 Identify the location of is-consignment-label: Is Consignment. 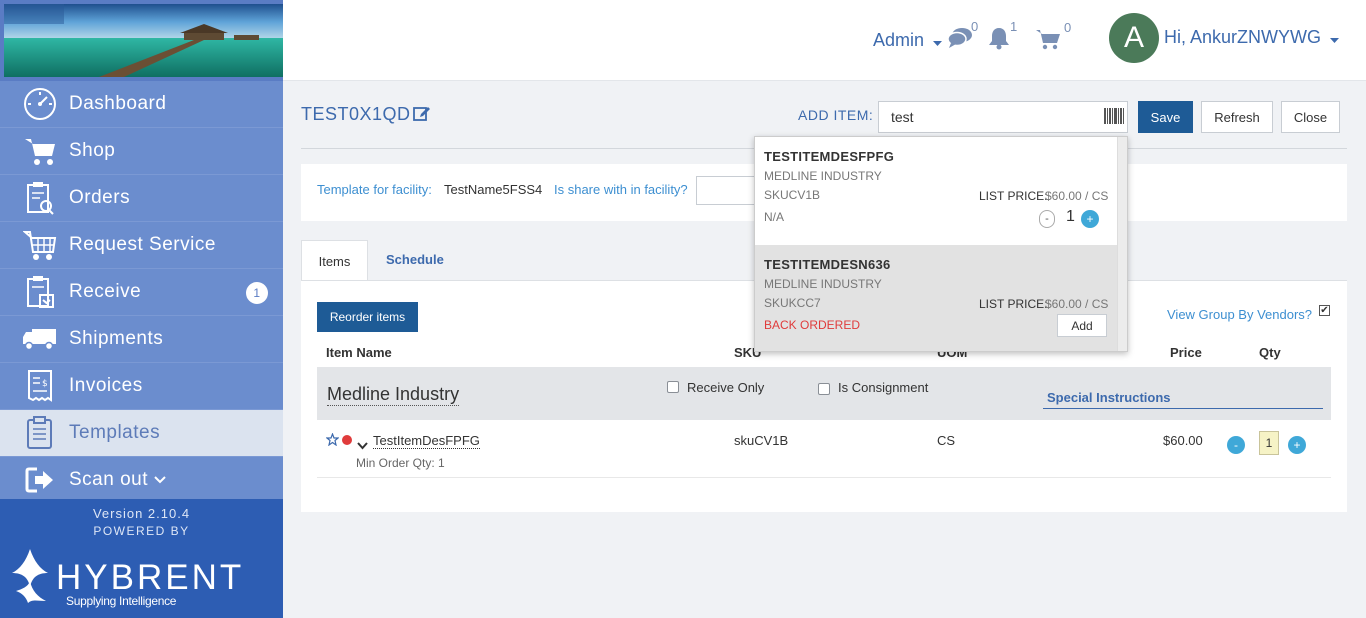
(883, 387).